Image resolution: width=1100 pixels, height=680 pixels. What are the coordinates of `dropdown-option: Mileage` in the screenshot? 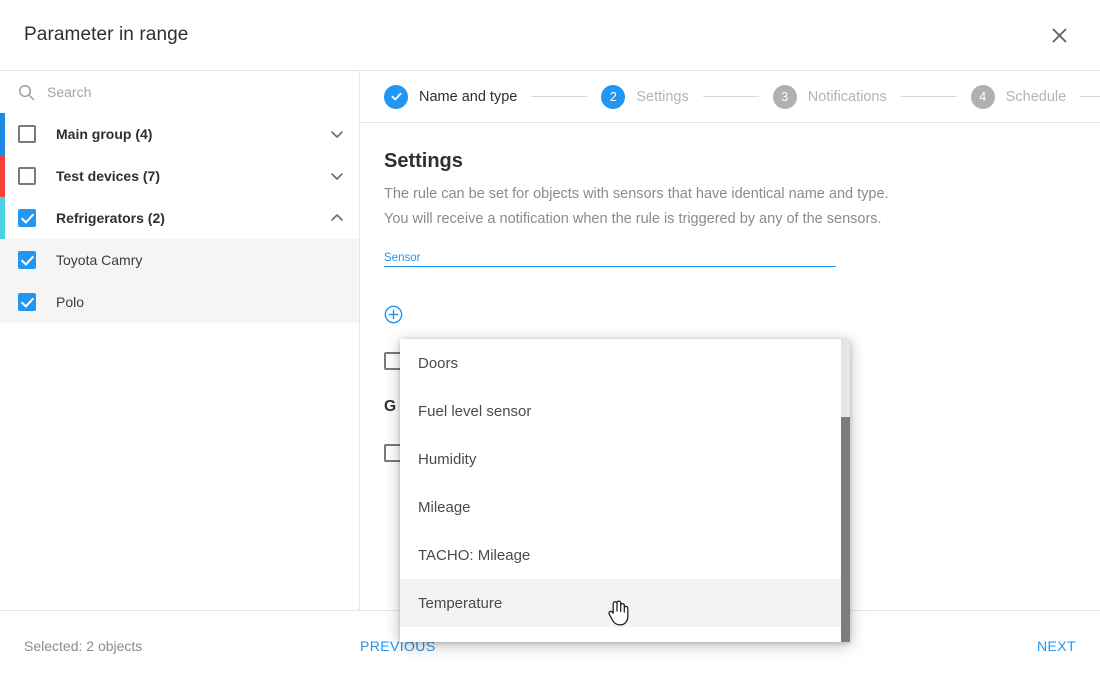 It's located at (625, 507).